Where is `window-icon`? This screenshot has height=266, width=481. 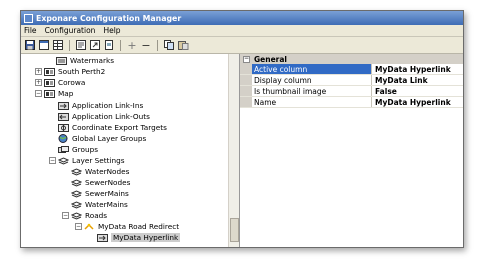
window-icon is located at coordinates (44, 45).